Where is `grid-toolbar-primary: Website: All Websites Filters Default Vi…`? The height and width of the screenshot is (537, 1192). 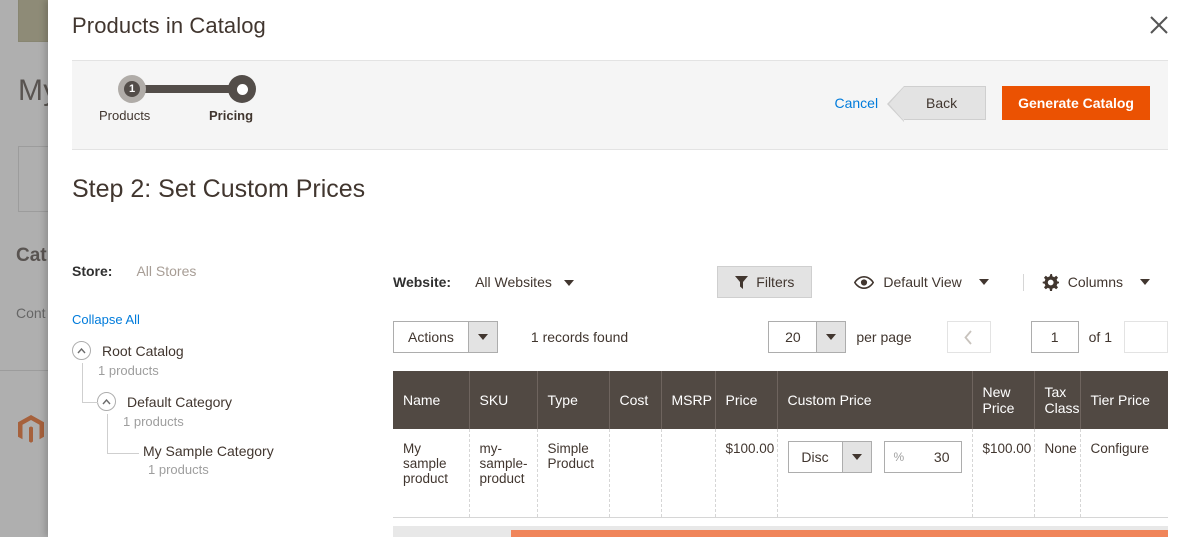 grid-toolbar-primary: Website: All Websites Filters Default Vi… is located at coordinates (780, 282).